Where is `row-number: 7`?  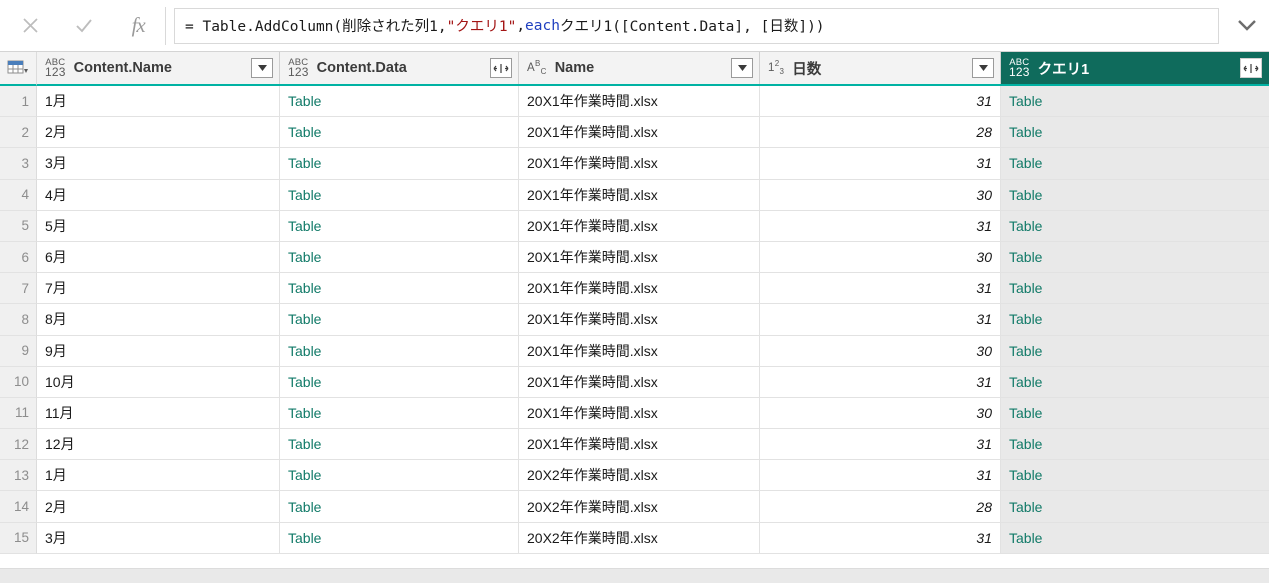 row-number: 7 is located at coordinates (18, 289).